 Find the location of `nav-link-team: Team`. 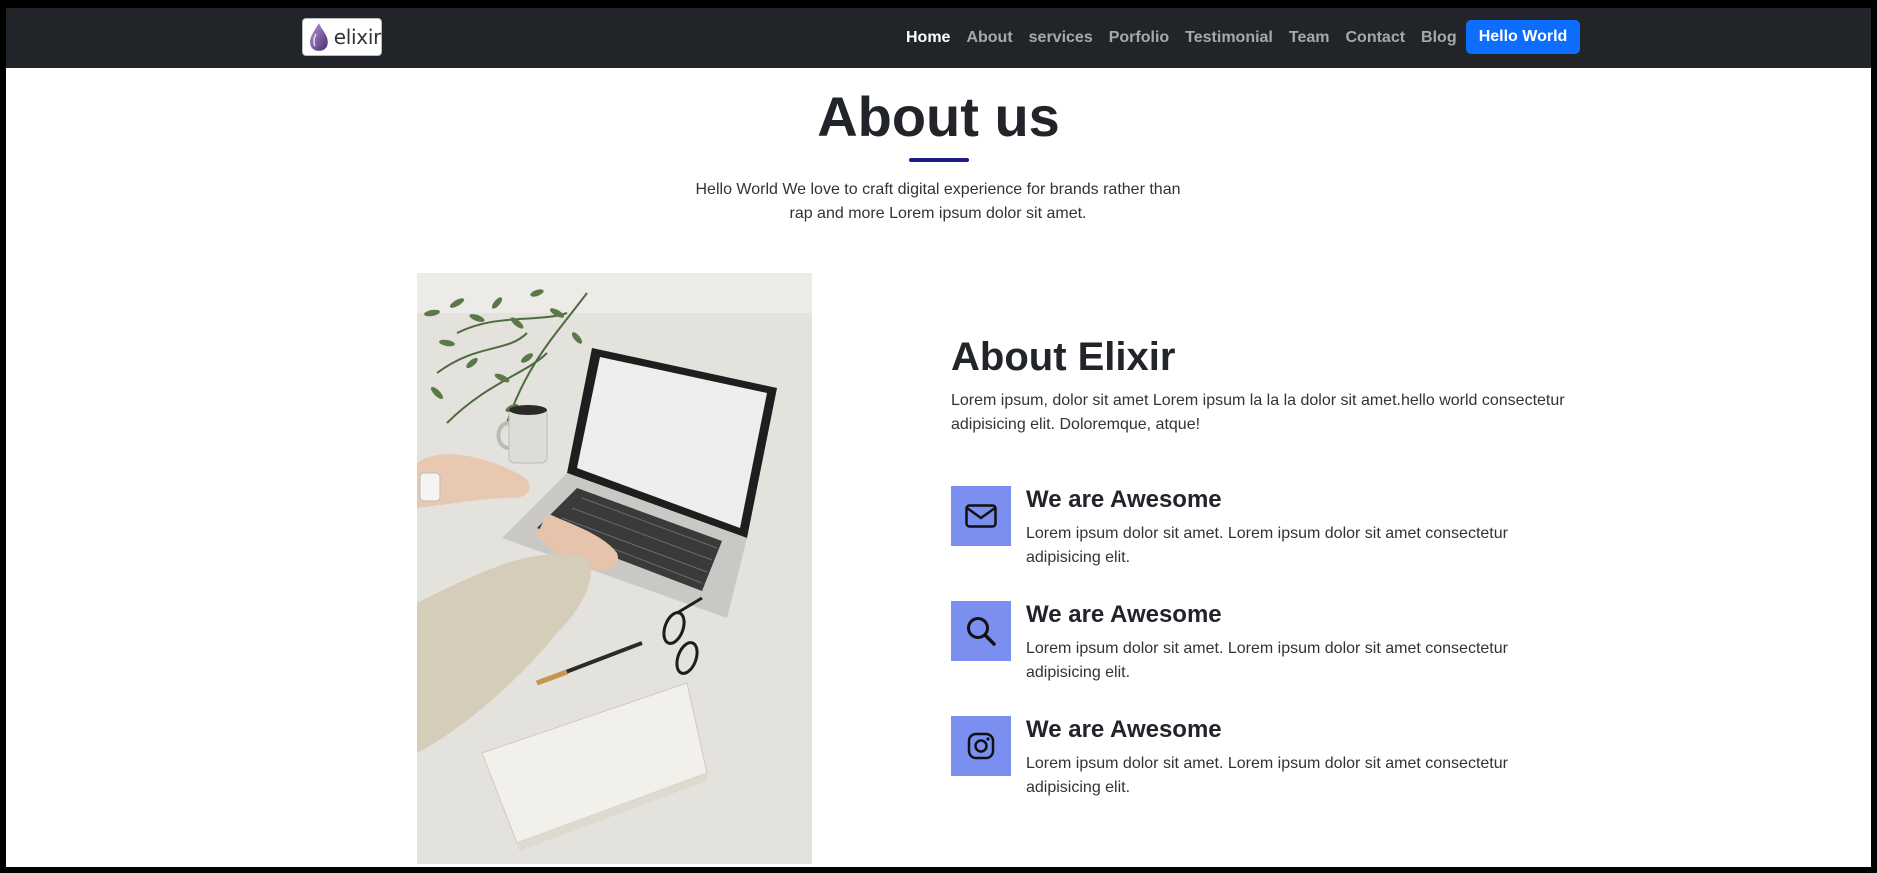

nav-link-team: Team is located at coordinates (1309, 38).